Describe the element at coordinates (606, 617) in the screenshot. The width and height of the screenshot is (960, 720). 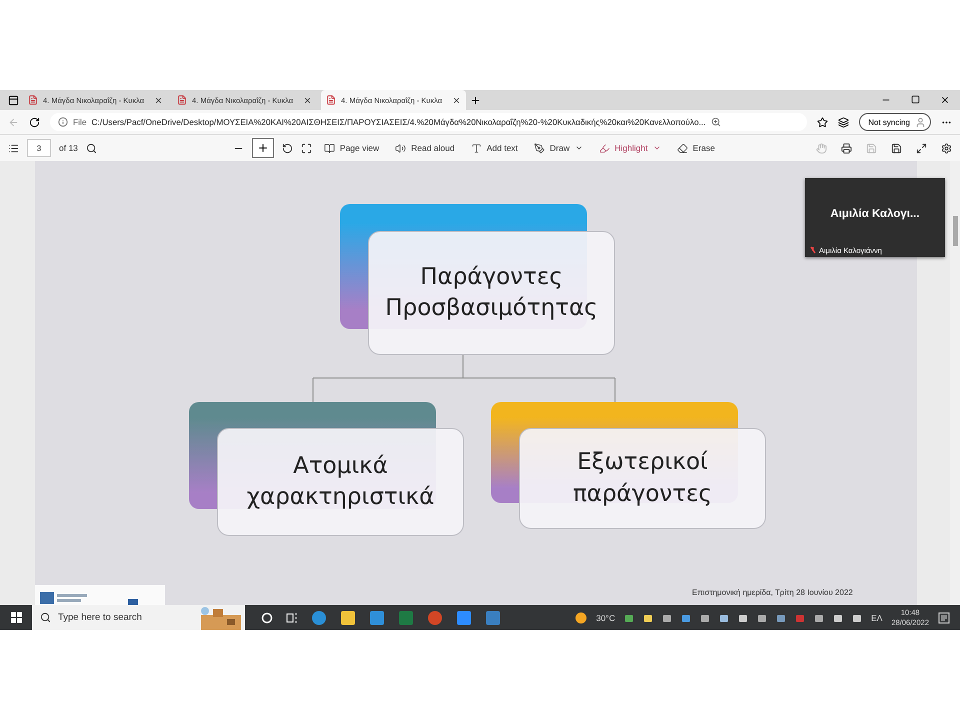
I see `weather-temperature: 30°C` at that location.